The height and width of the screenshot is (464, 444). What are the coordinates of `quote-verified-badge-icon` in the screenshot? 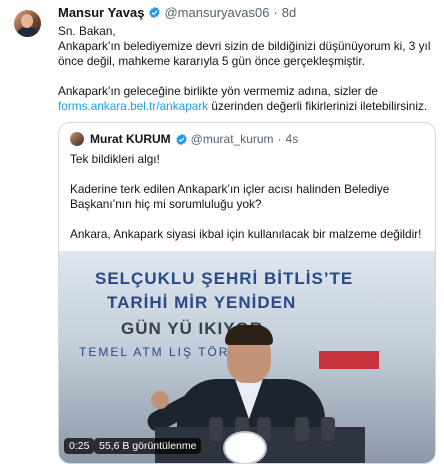 It's located at (181, 139).